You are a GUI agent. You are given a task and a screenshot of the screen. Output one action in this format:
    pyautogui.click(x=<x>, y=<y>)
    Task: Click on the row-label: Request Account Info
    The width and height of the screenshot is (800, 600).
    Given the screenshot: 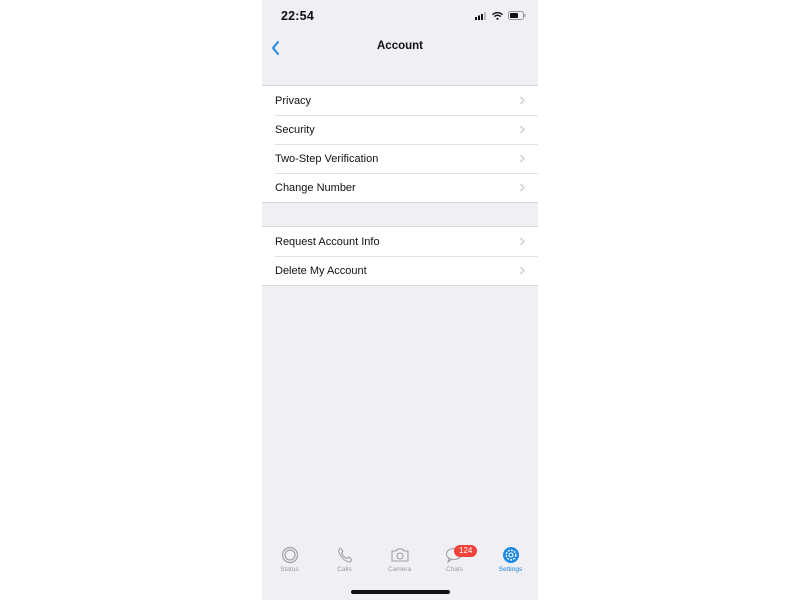 What is the action you would take?
    pyautogui.click(x=327, y=241)
    